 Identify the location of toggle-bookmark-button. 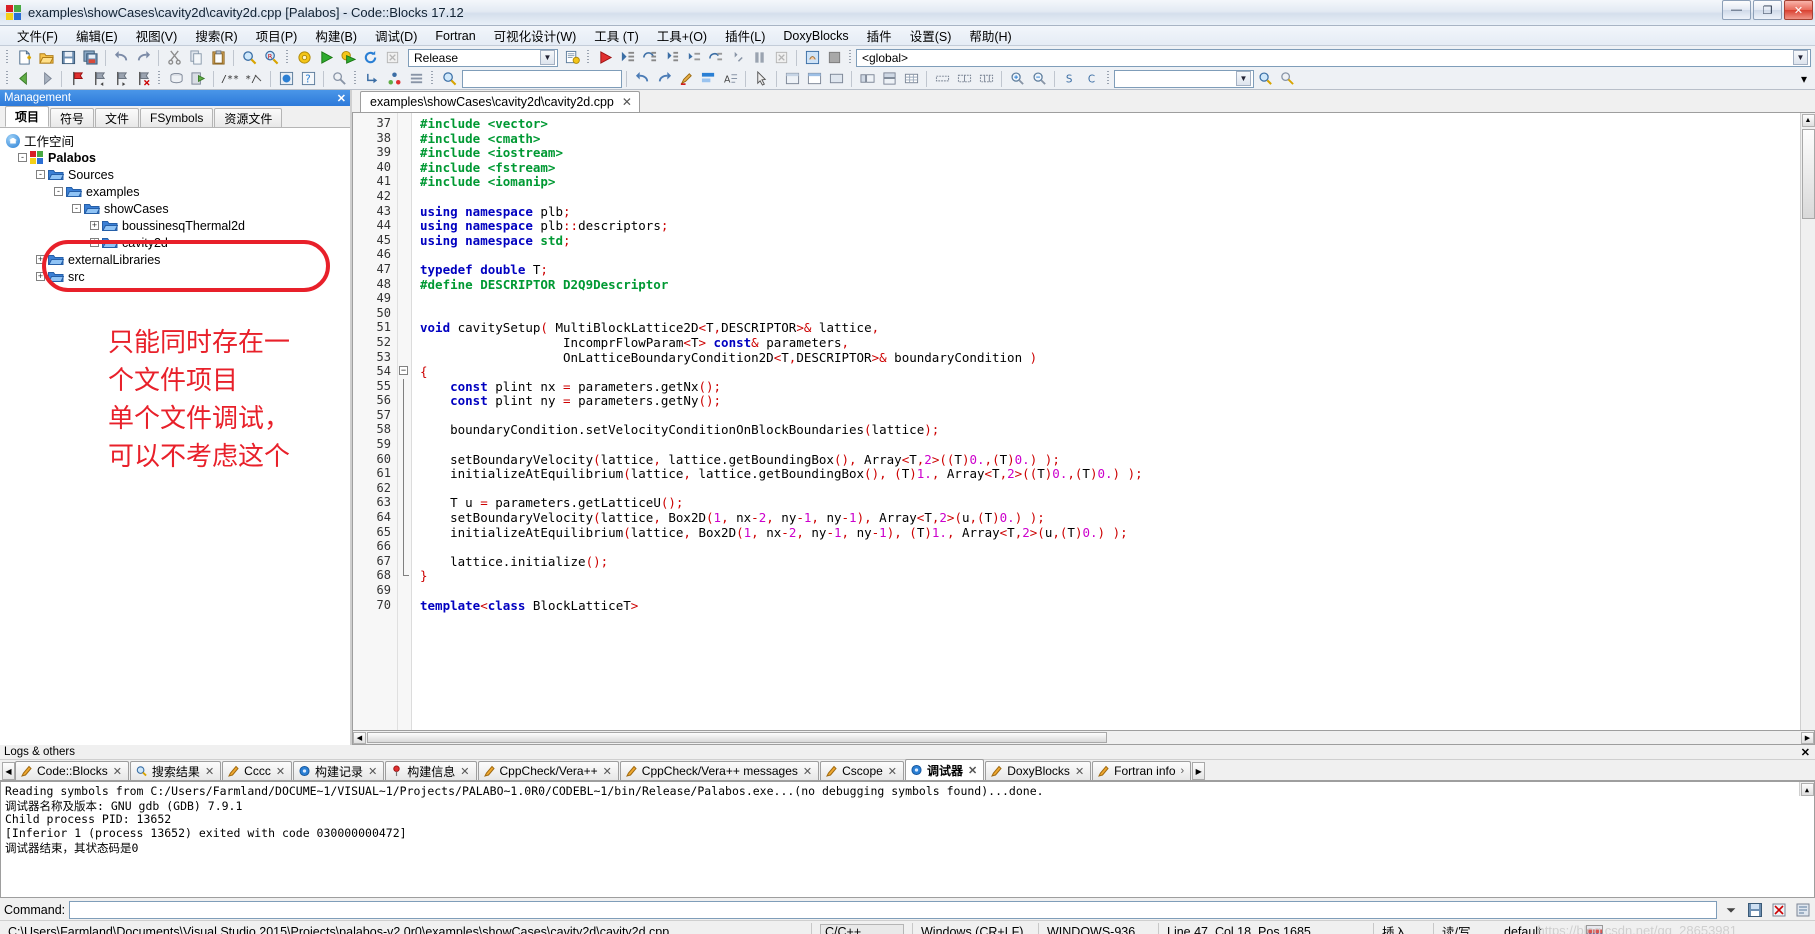
(77, 78).